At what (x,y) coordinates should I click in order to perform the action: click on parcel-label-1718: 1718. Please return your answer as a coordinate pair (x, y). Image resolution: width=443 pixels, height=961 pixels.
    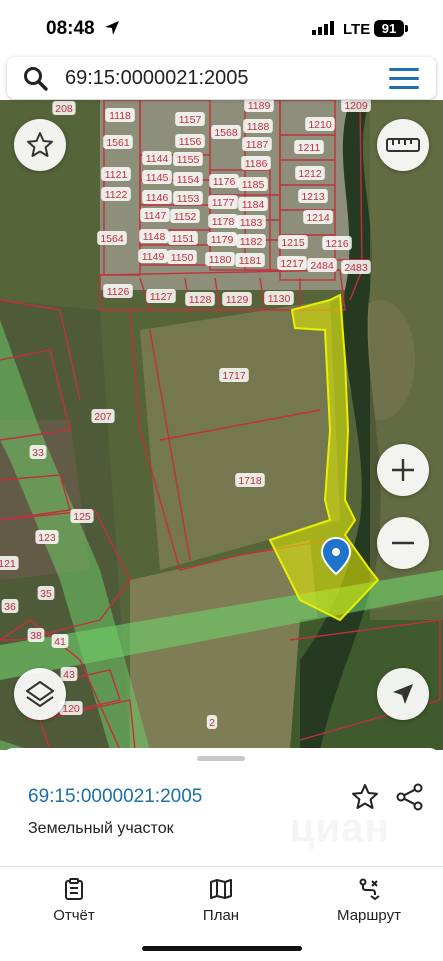
    Looking at the image, I should click on (250, 480).